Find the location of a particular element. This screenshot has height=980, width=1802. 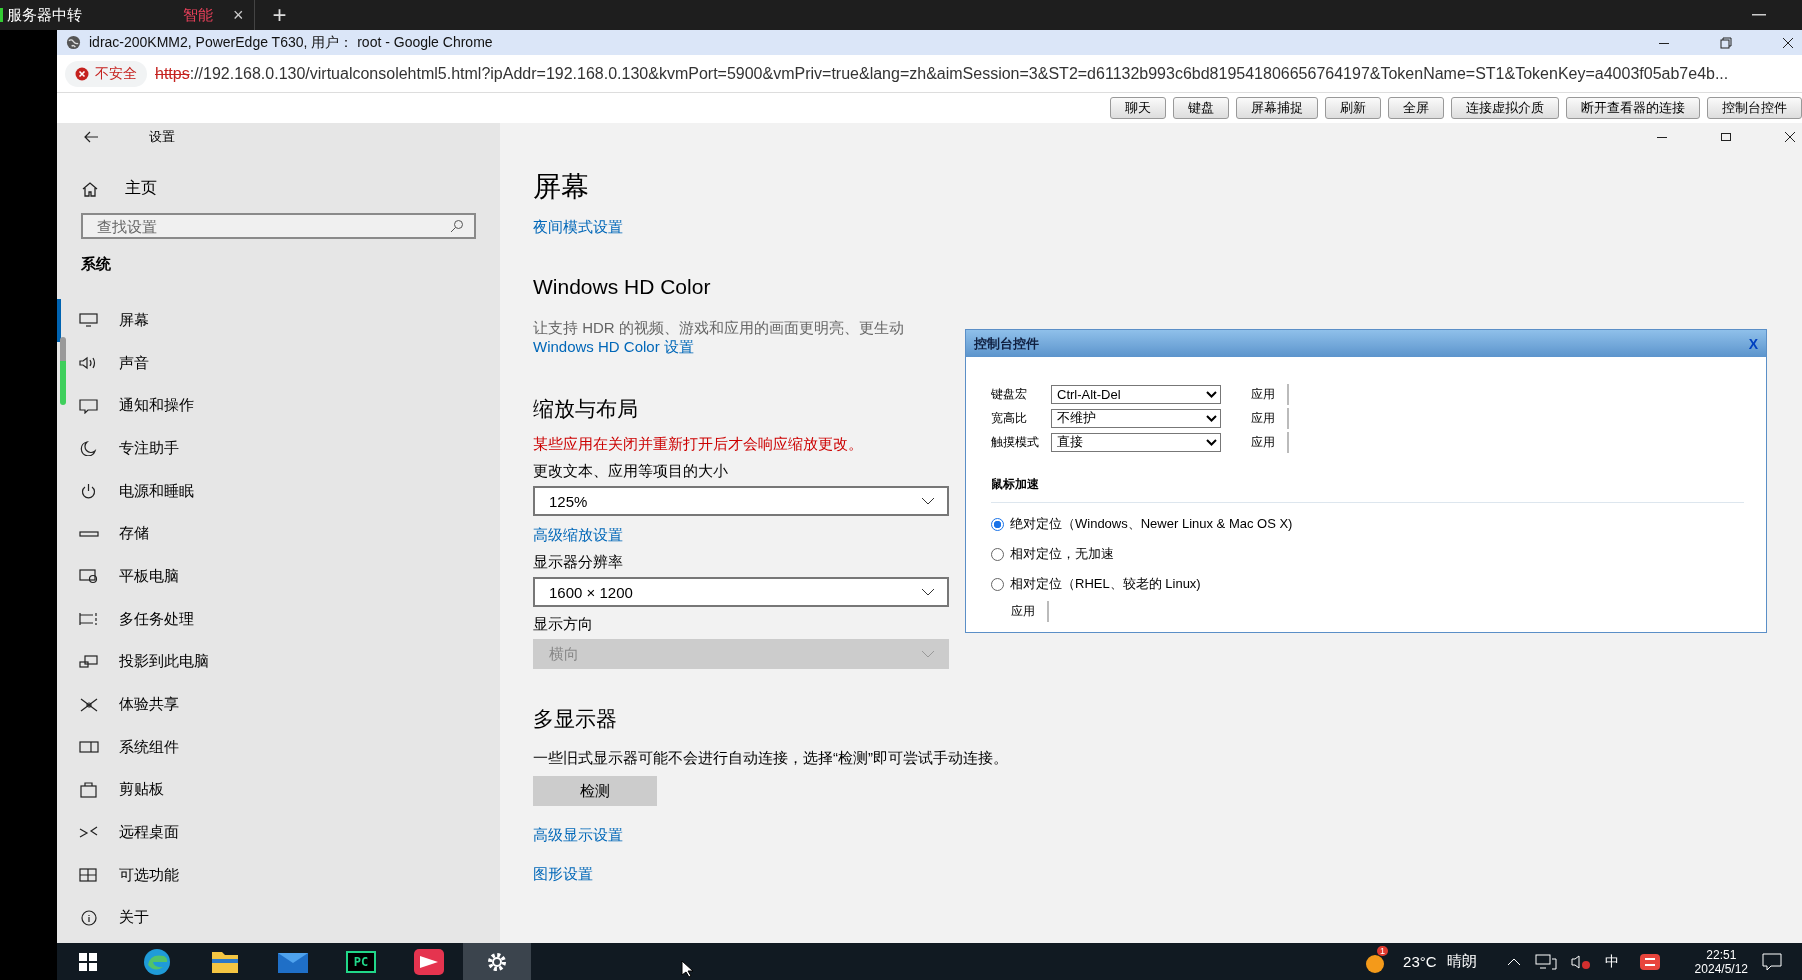

scroll-indicator is located at coordinates (63, 371).